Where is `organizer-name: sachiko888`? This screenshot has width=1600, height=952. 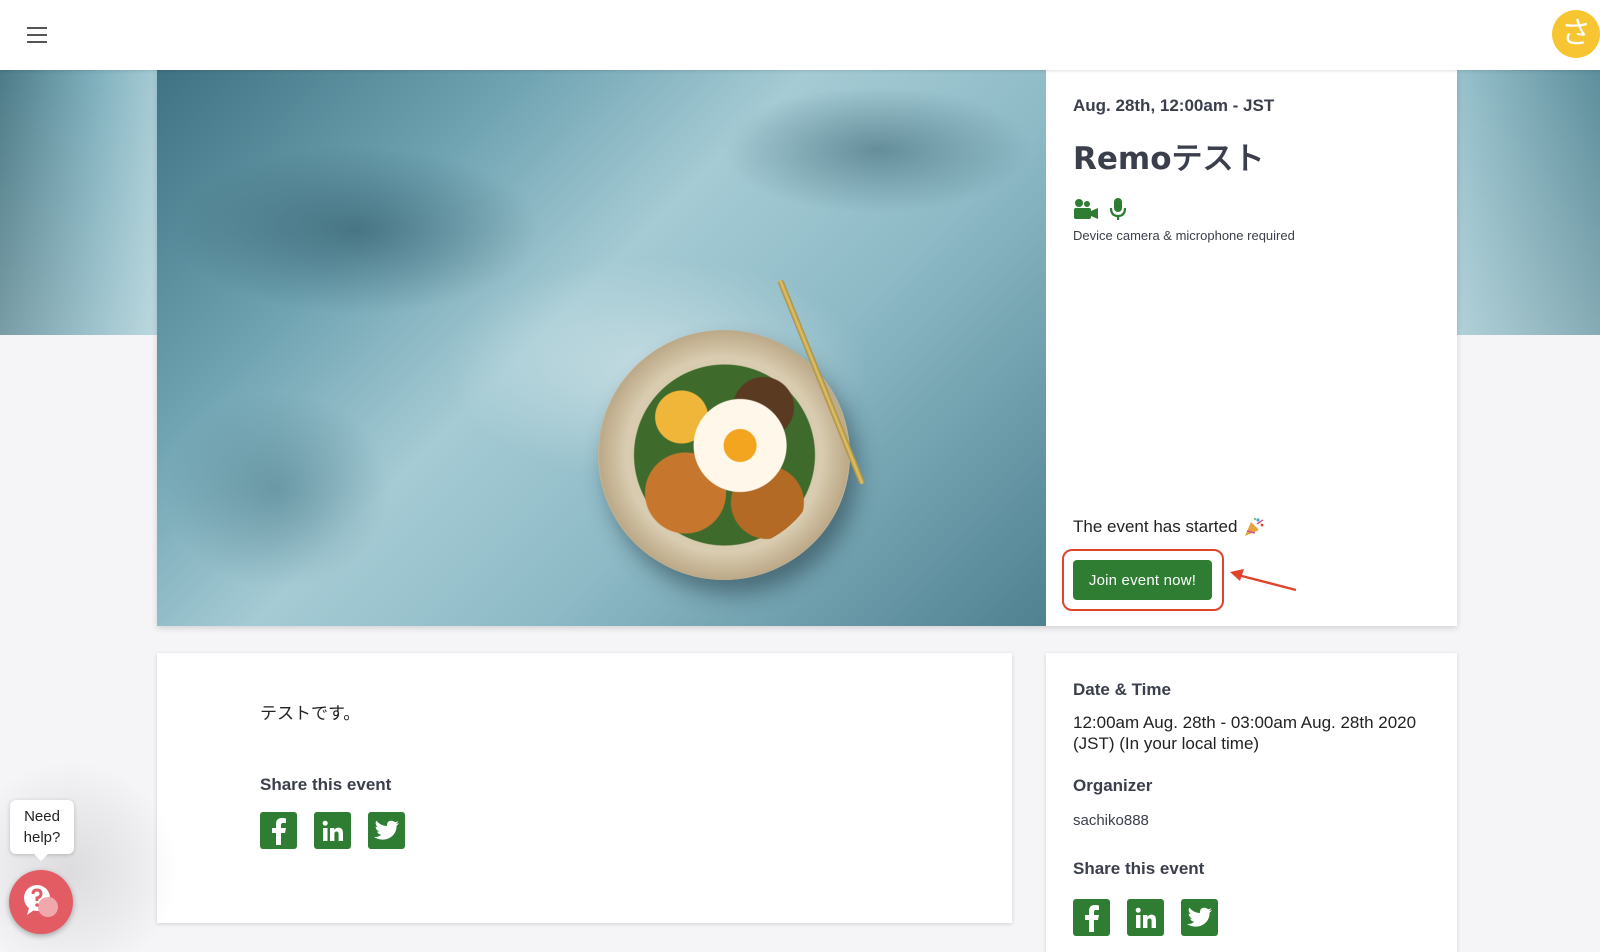
organizer-name: sachiko888 is located at coordinates (1111, 820).